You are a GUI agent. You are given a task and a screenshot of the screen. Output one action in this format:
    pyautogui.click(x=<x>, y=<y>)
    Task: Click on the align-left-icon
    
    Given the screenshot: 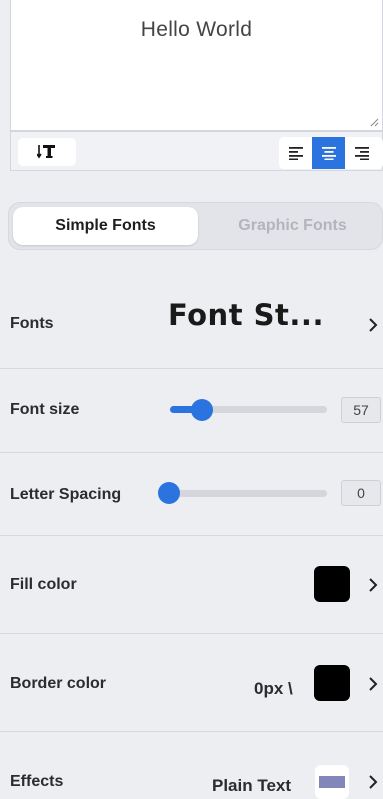 What is the action you would take?
    pyautogui.click(x=295, y=153)
    